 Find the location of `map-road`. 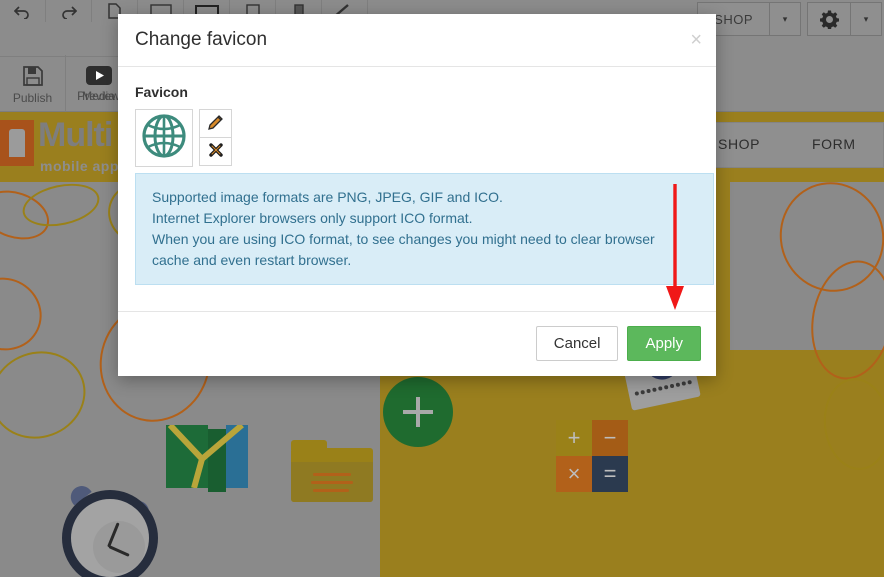

map-road is located at coordinates (205, 456).